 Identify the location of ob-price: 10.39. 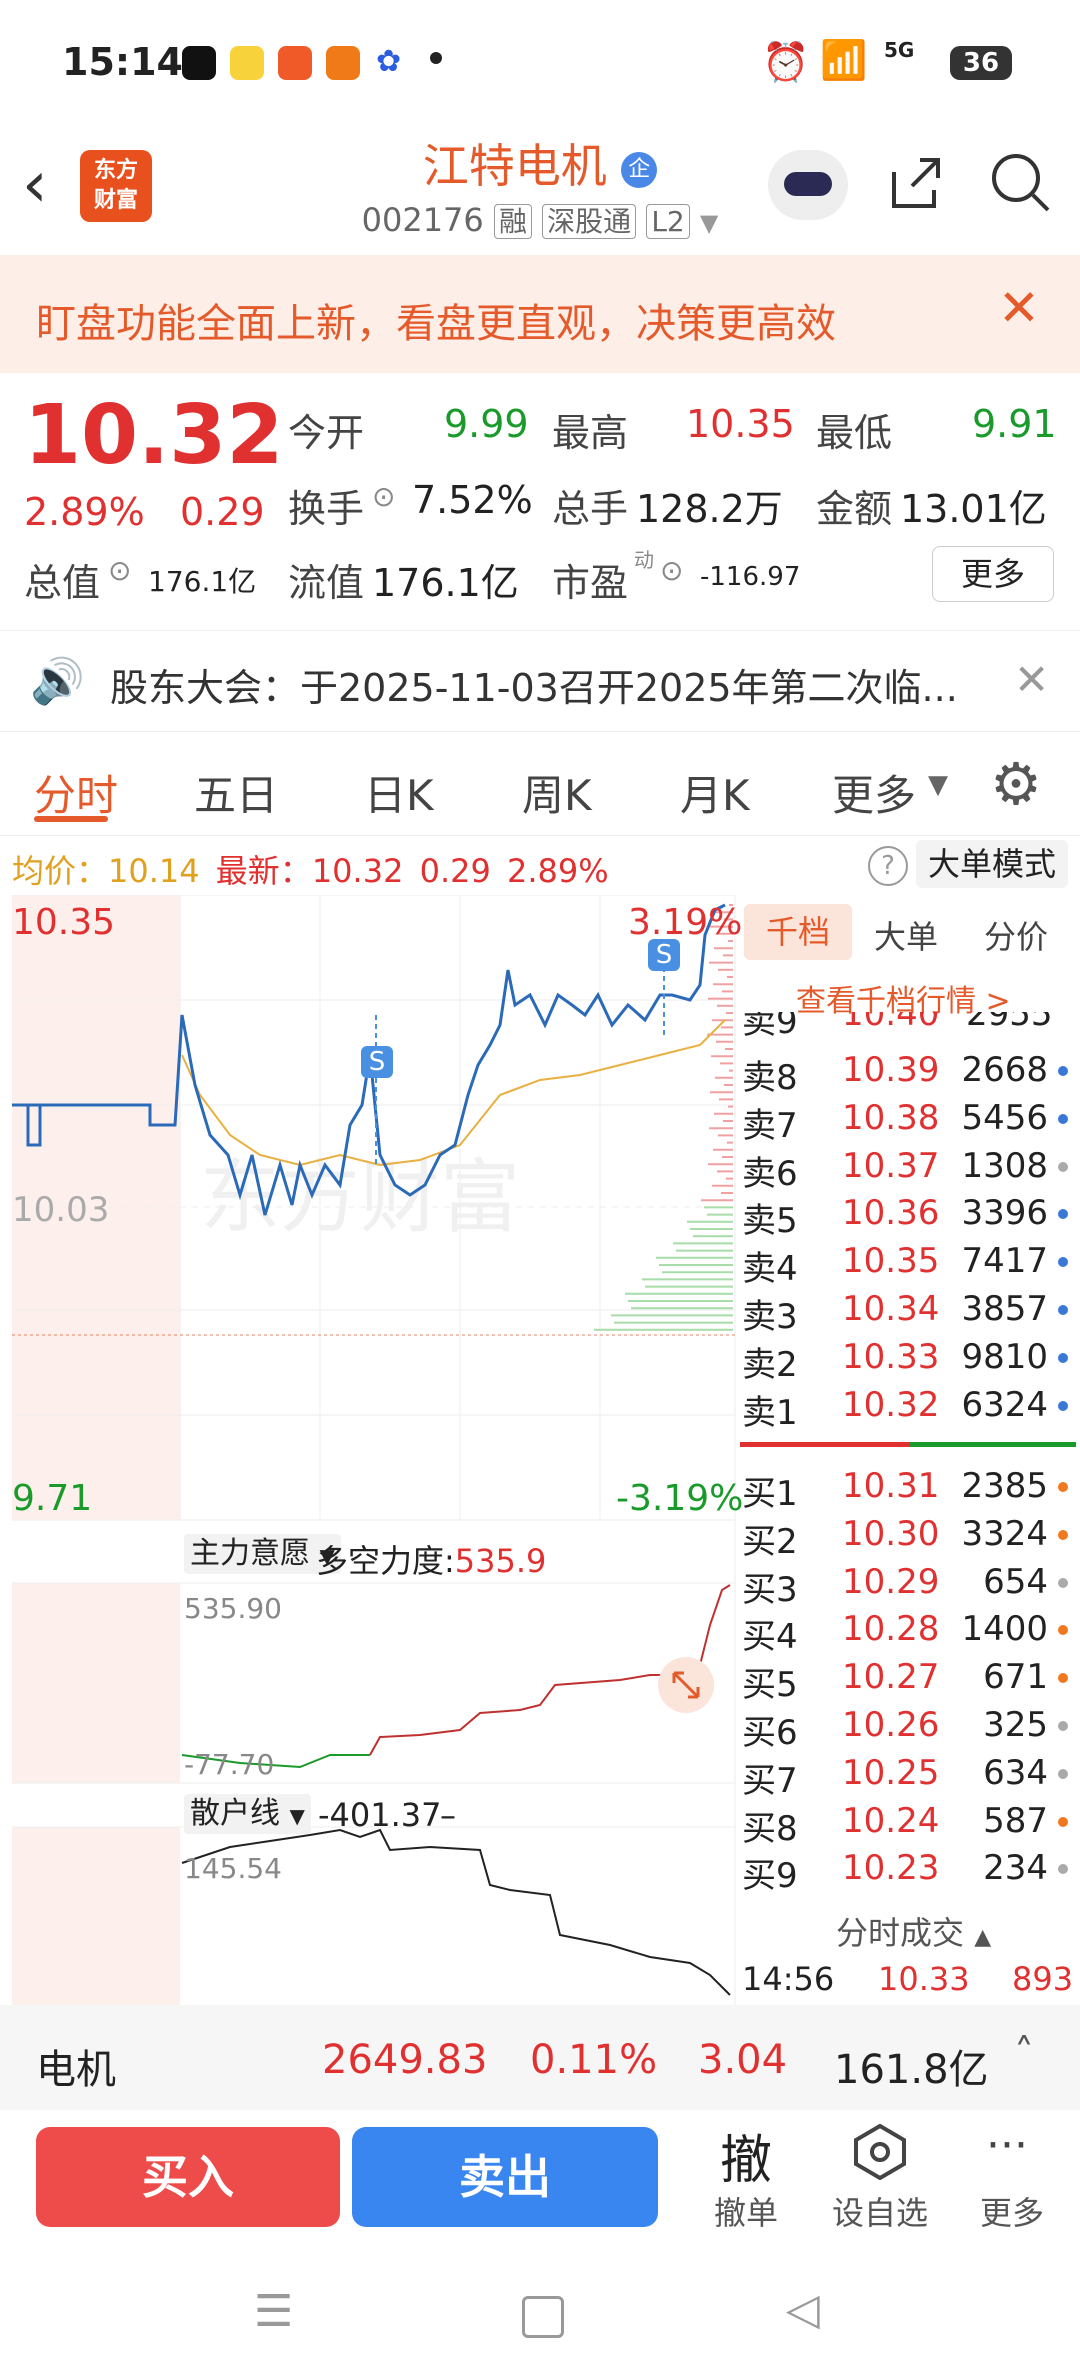
(891, 1070).